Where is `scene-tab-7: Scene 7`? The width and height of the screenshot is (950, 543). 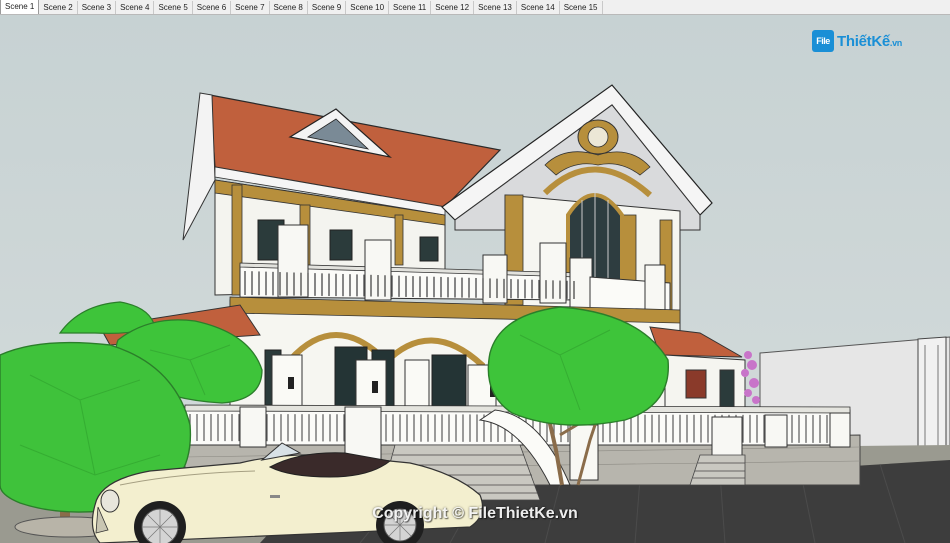 scene-tab-7: Scene 7 is located at coordinates (250, 7).